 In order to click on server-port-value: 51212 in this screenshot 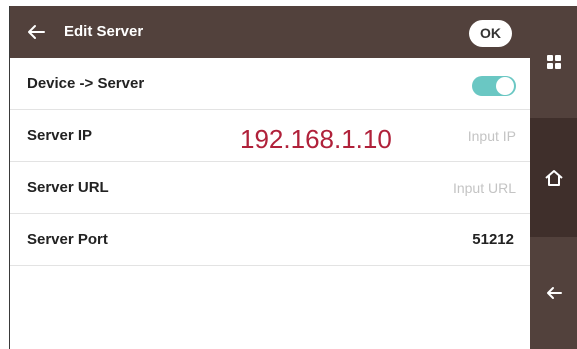, I will do `click(493, 240)`.